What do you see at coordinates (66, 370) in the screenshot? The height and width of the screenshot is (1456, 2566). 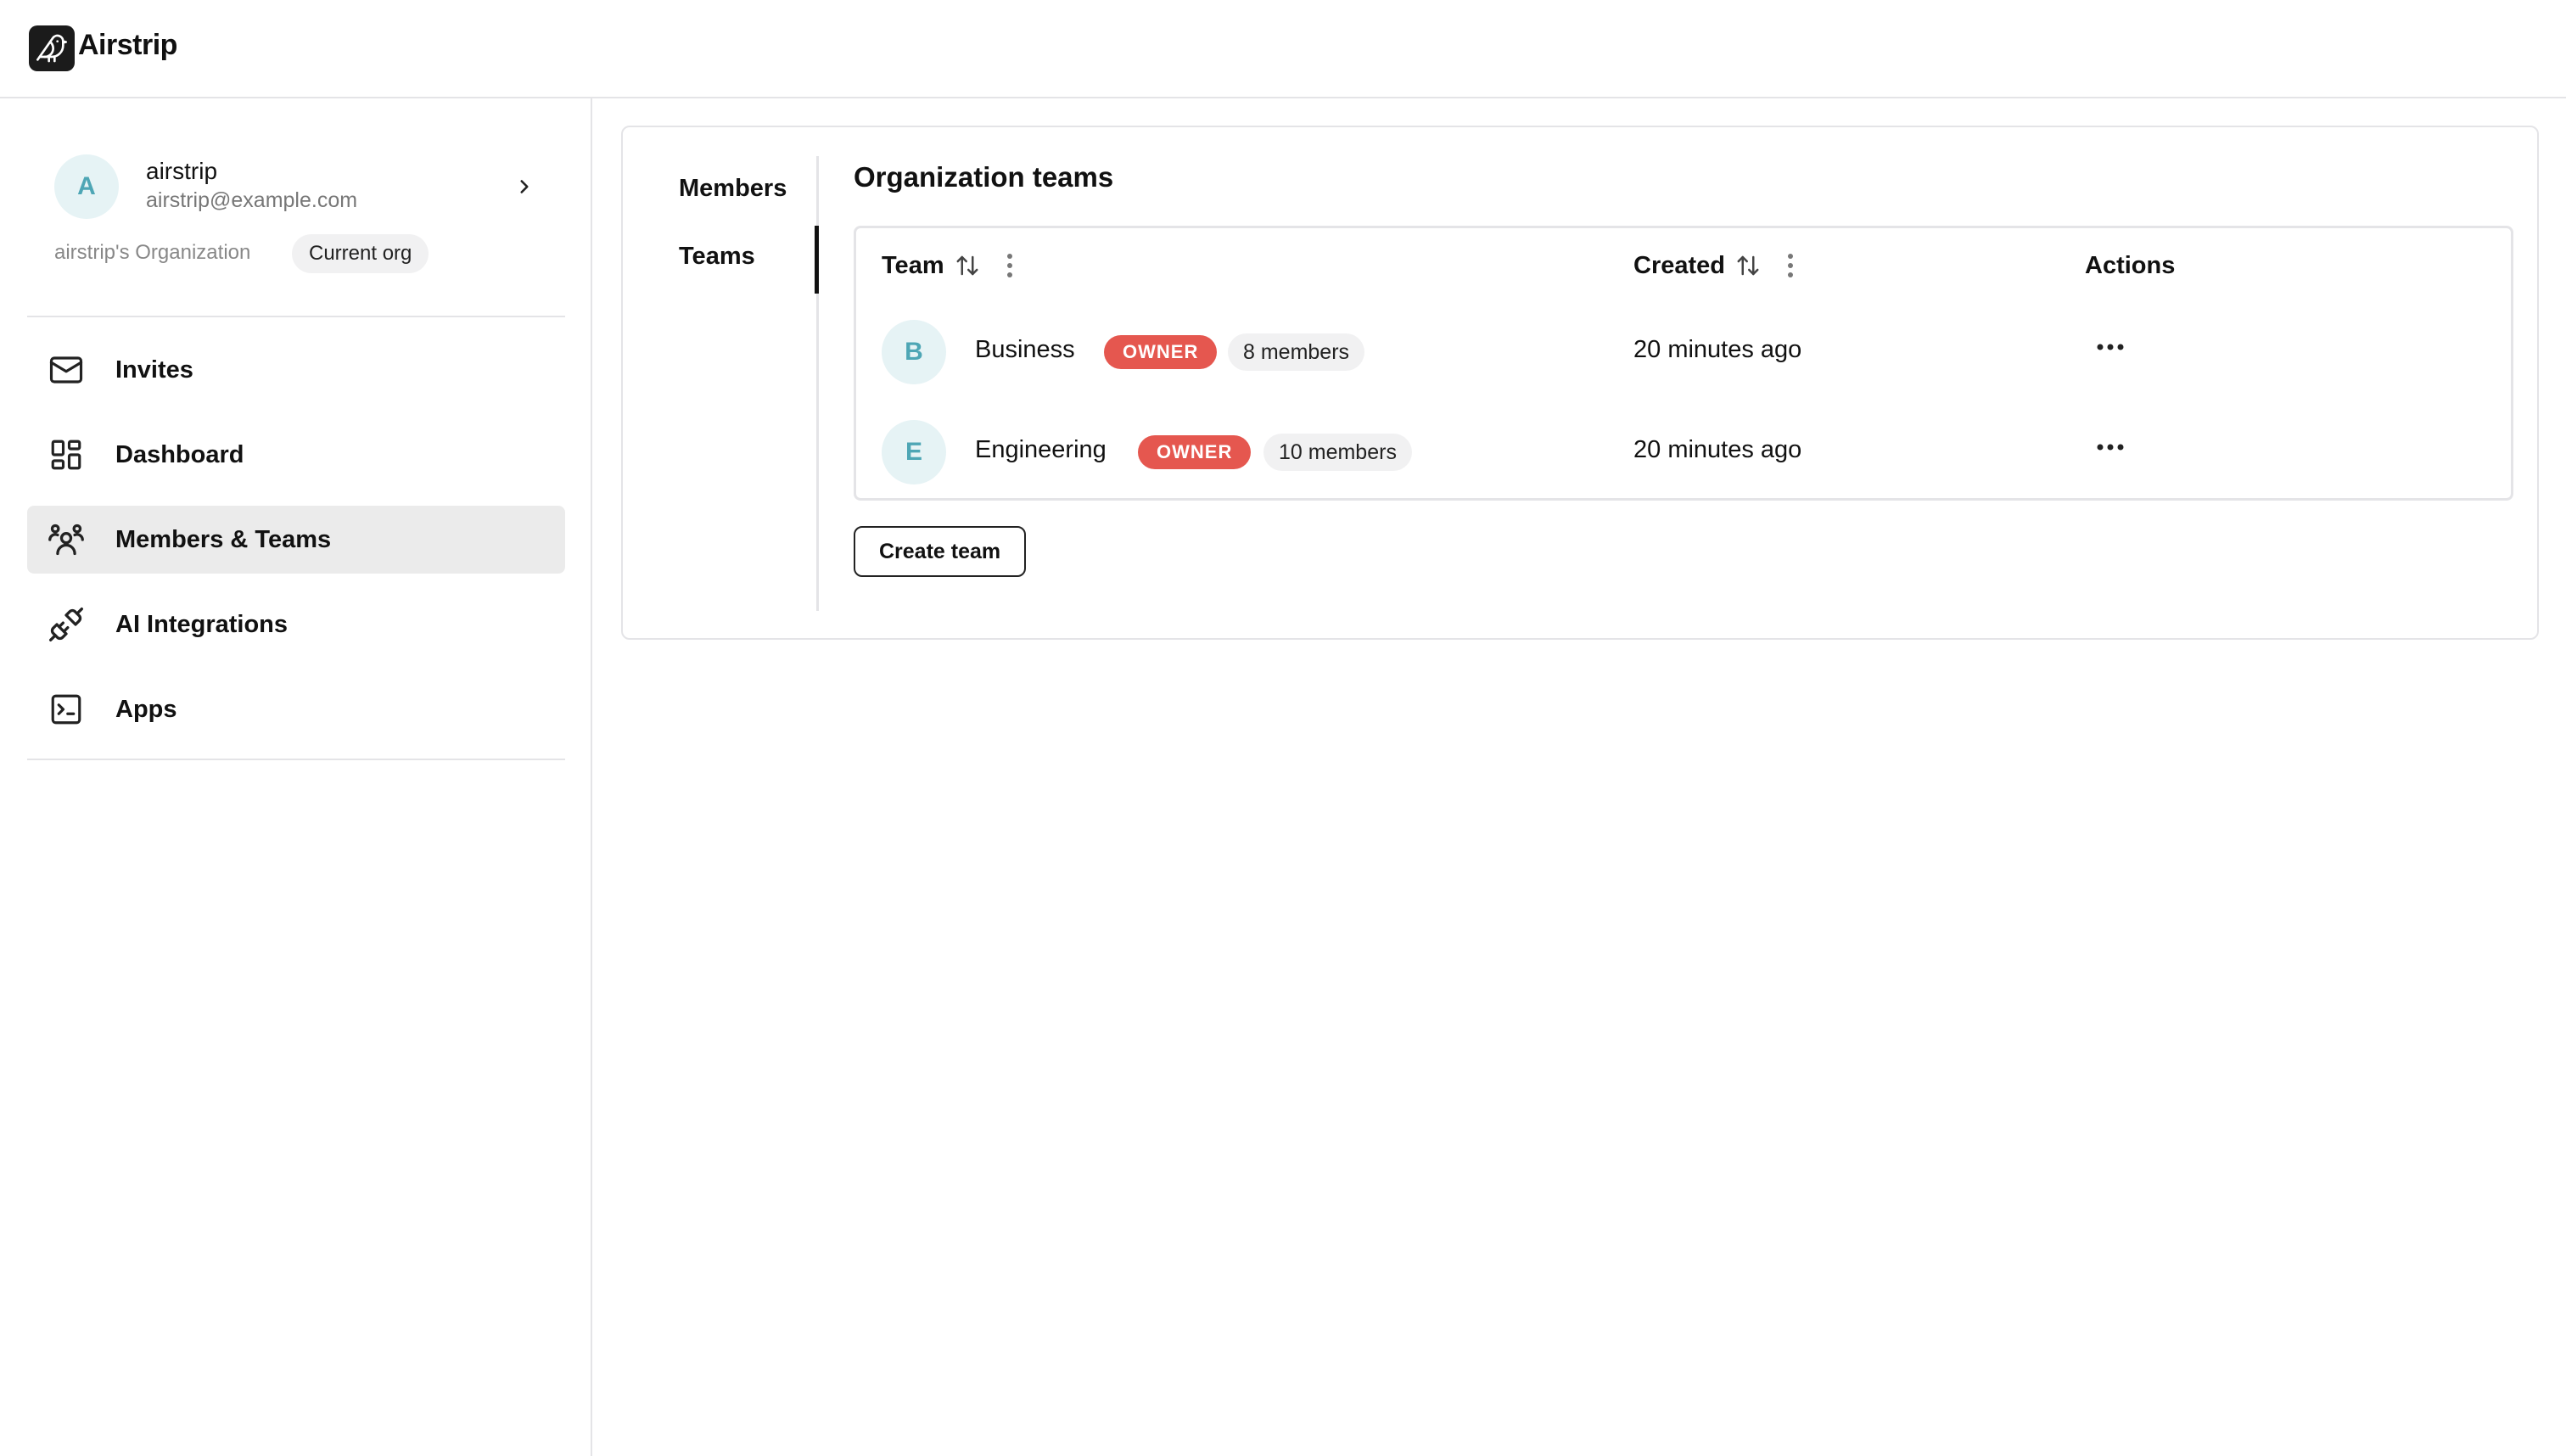 I see `mail-icon` at bounding box center [66, 370].